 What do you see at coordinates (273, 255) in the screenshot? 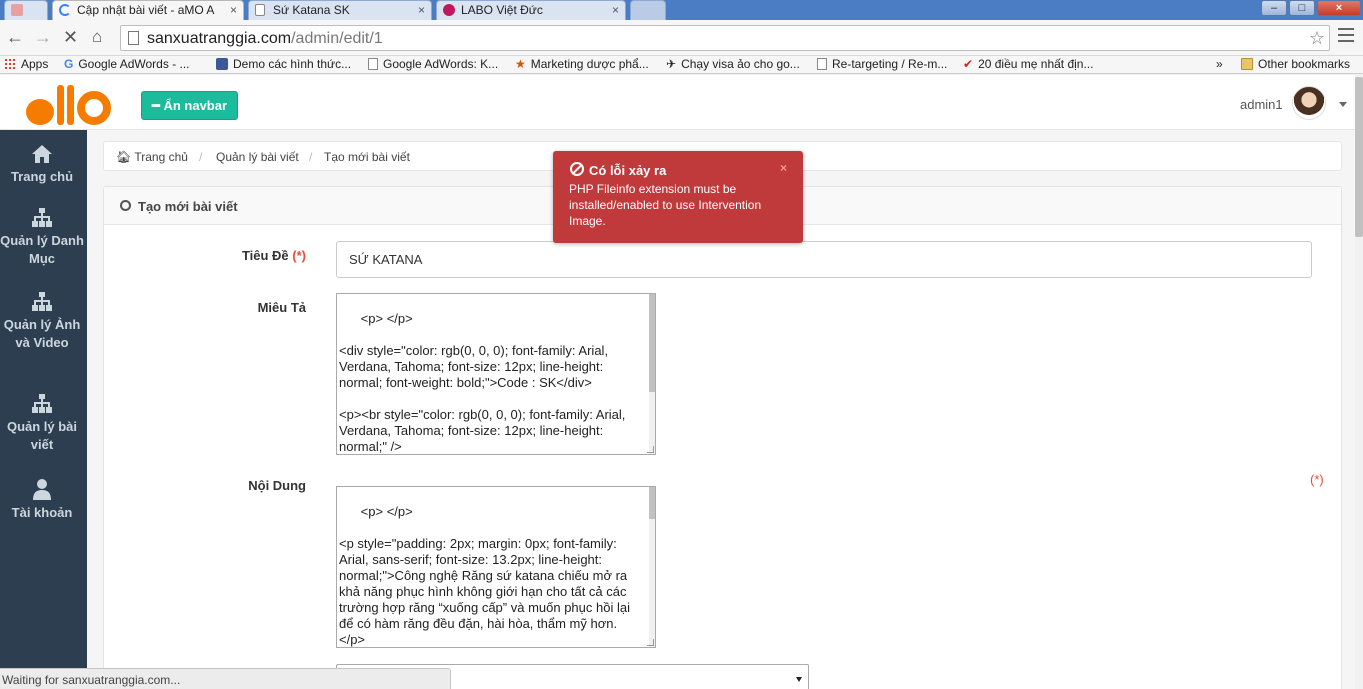
I see `title-label: Tiêu Đề (*)` at bounding box center [273, 255].